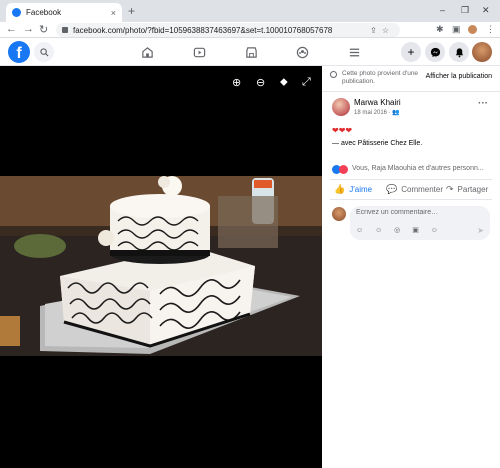 The height and width of the screenshot is (468, 500). Describe the element at coordinates (456, 29) in the screenshot. I see `side-panel-icon: ▣` at that location.